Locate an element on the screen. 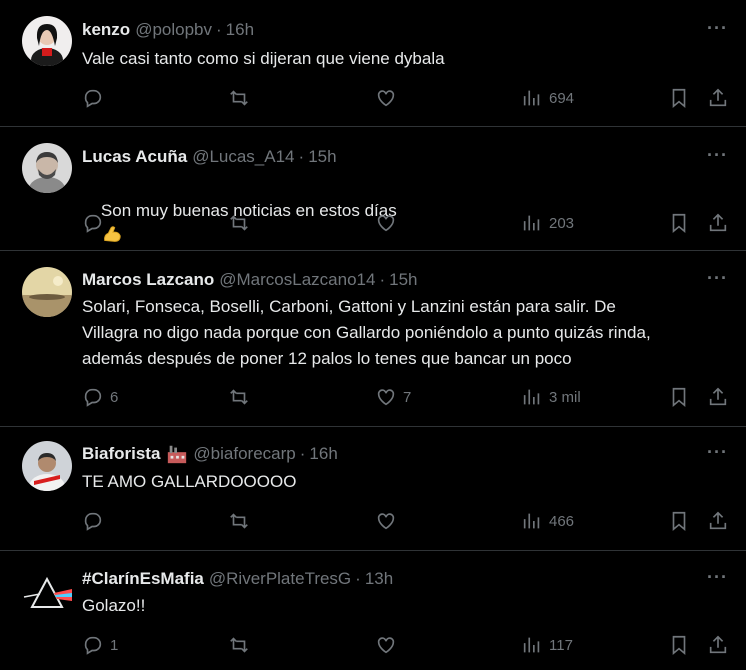 The width and height of the screenshot is (746, 670). views-button: 3 mil is located at coordinates (551, 397).